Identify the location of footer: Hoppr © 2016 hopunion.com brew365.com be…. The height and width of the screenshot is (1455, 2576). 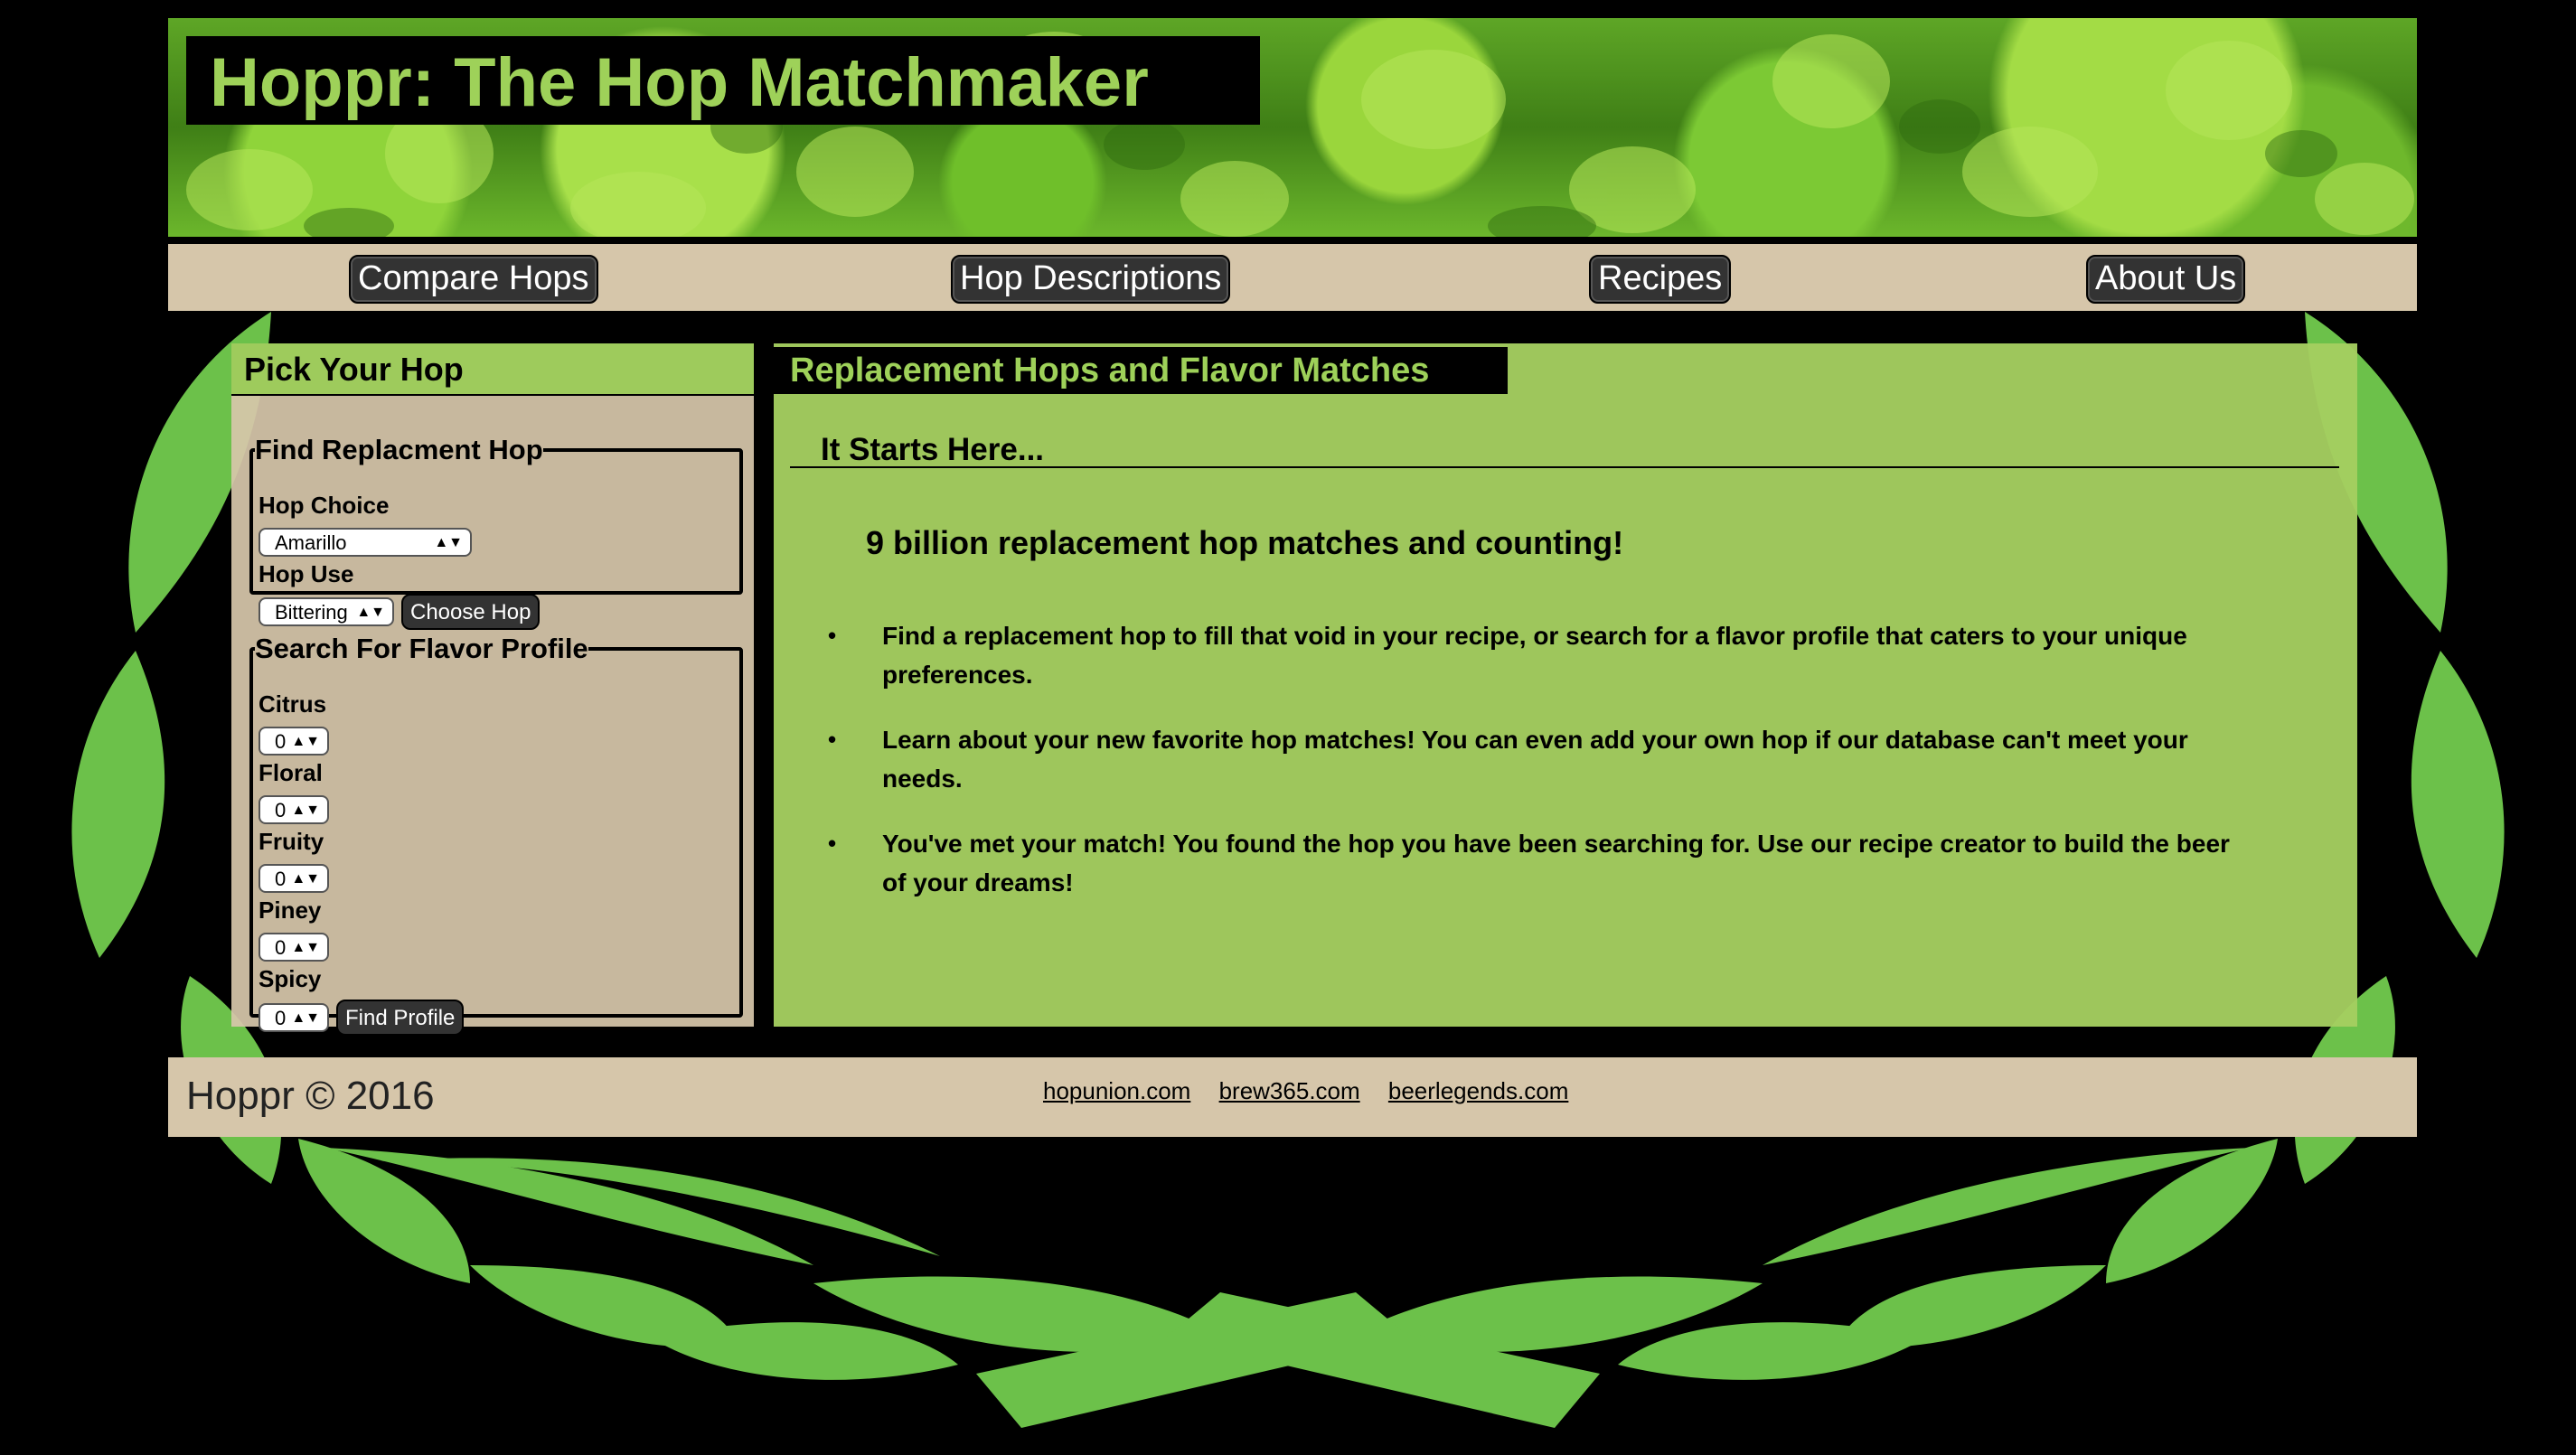
(1292, 1097).